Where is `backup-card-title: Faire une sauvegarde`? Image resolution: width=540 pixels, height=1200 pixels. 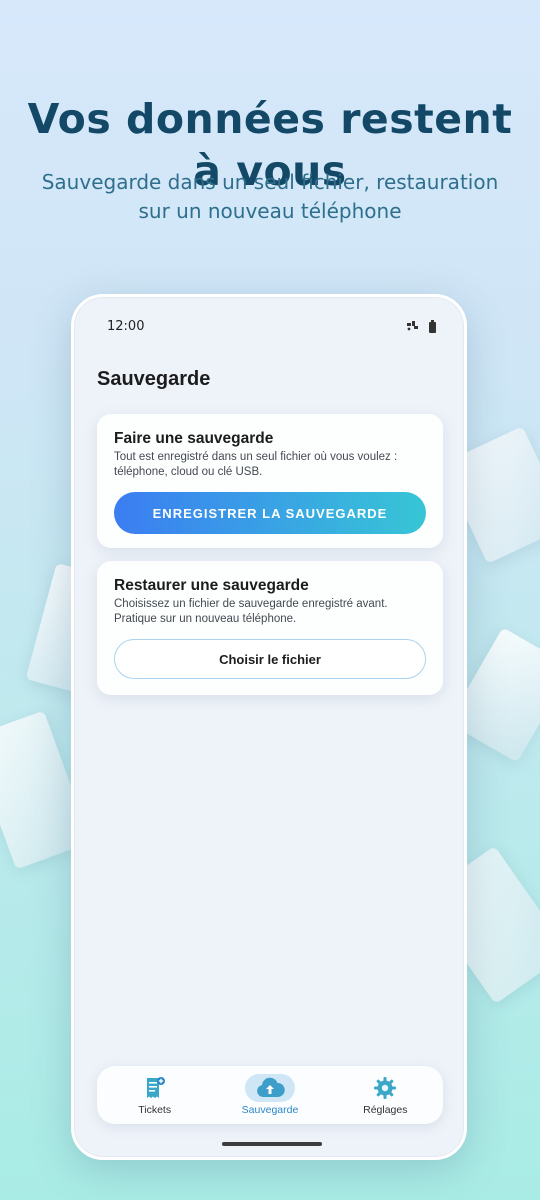
backup-card-title: Faire une sauvegarde is located at coordinates (194, 438).